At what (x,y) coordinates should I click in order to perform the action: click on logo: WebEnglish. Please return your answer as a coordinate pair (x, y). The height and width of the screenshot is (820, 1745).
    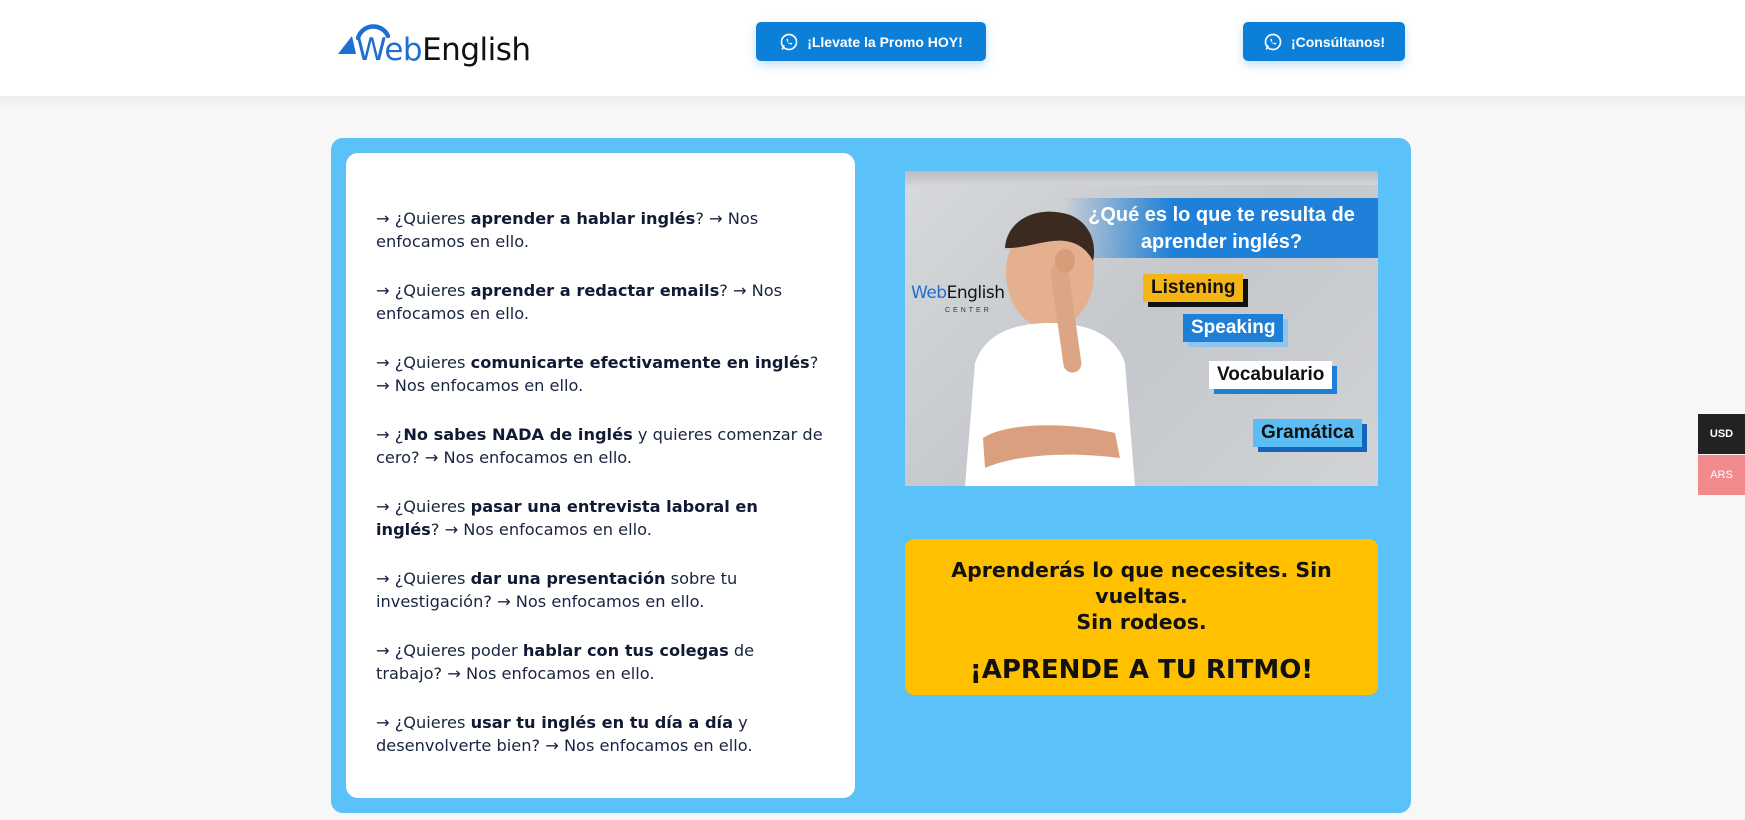
    Looking at the image, I should click on (433, 42).